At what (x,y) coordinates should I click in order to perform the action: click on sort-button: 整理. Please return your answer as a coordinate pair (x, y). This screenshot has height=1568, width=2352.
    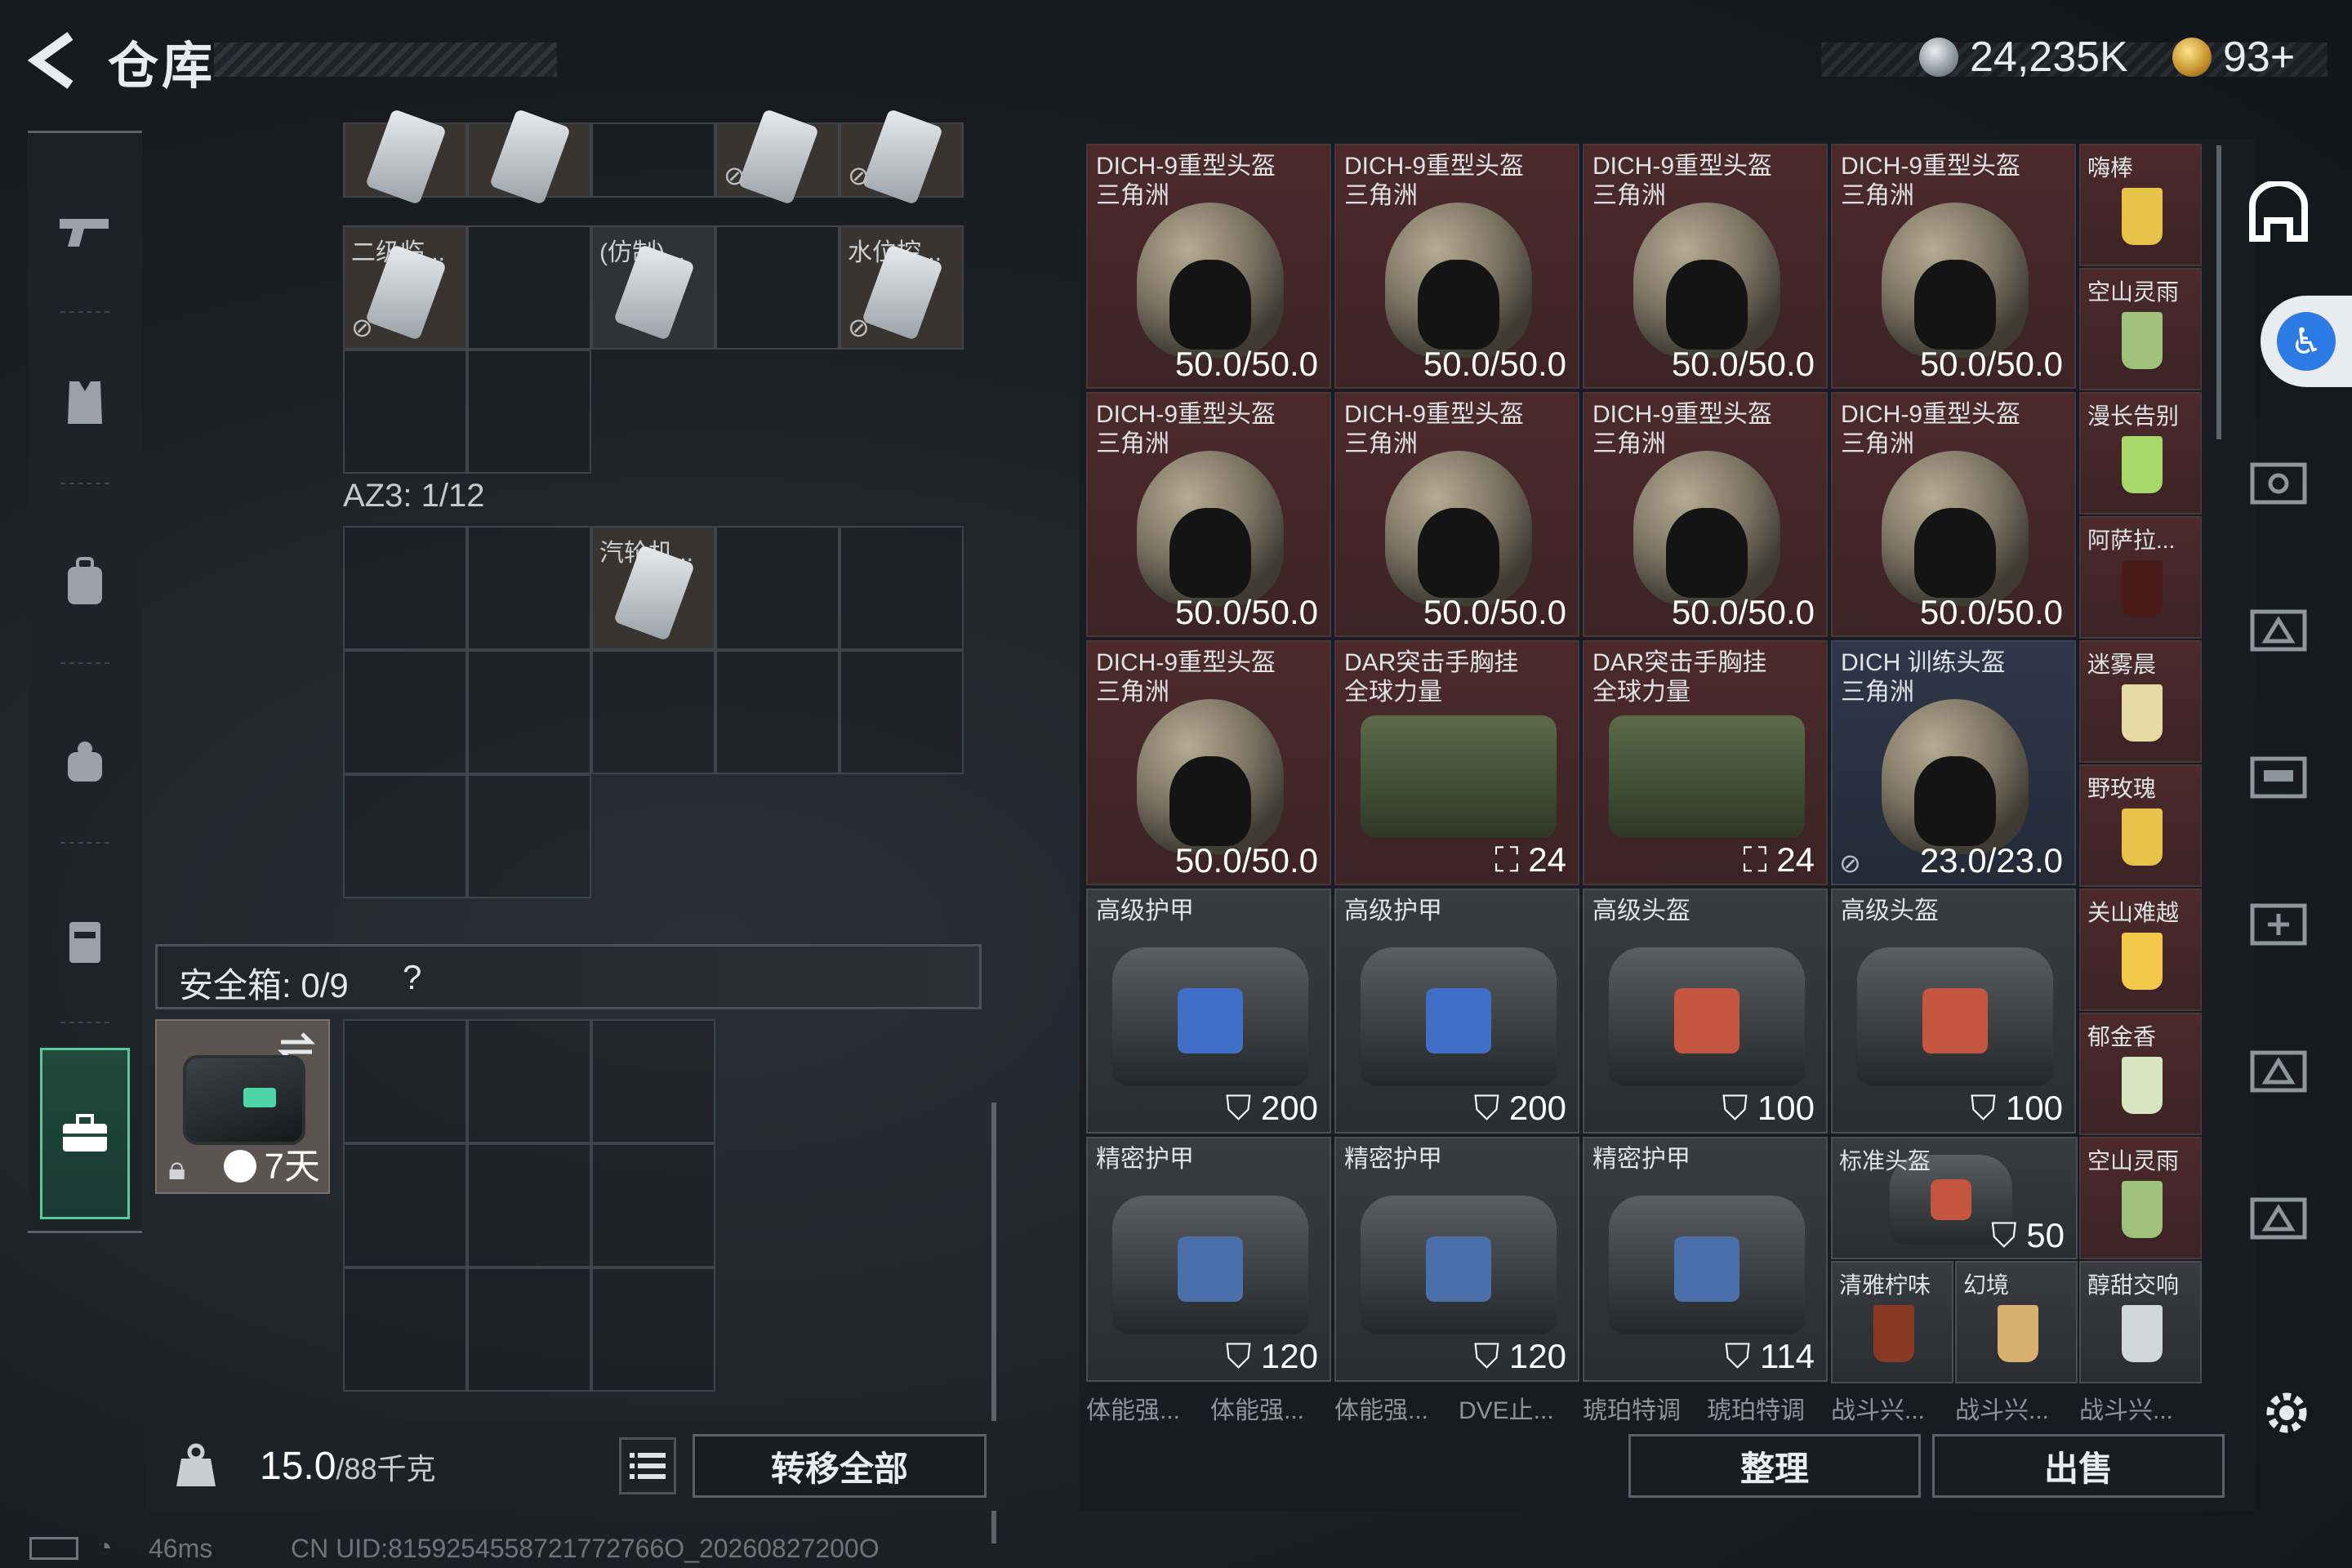
    Looking at the image, I should click on (1775, 1466).